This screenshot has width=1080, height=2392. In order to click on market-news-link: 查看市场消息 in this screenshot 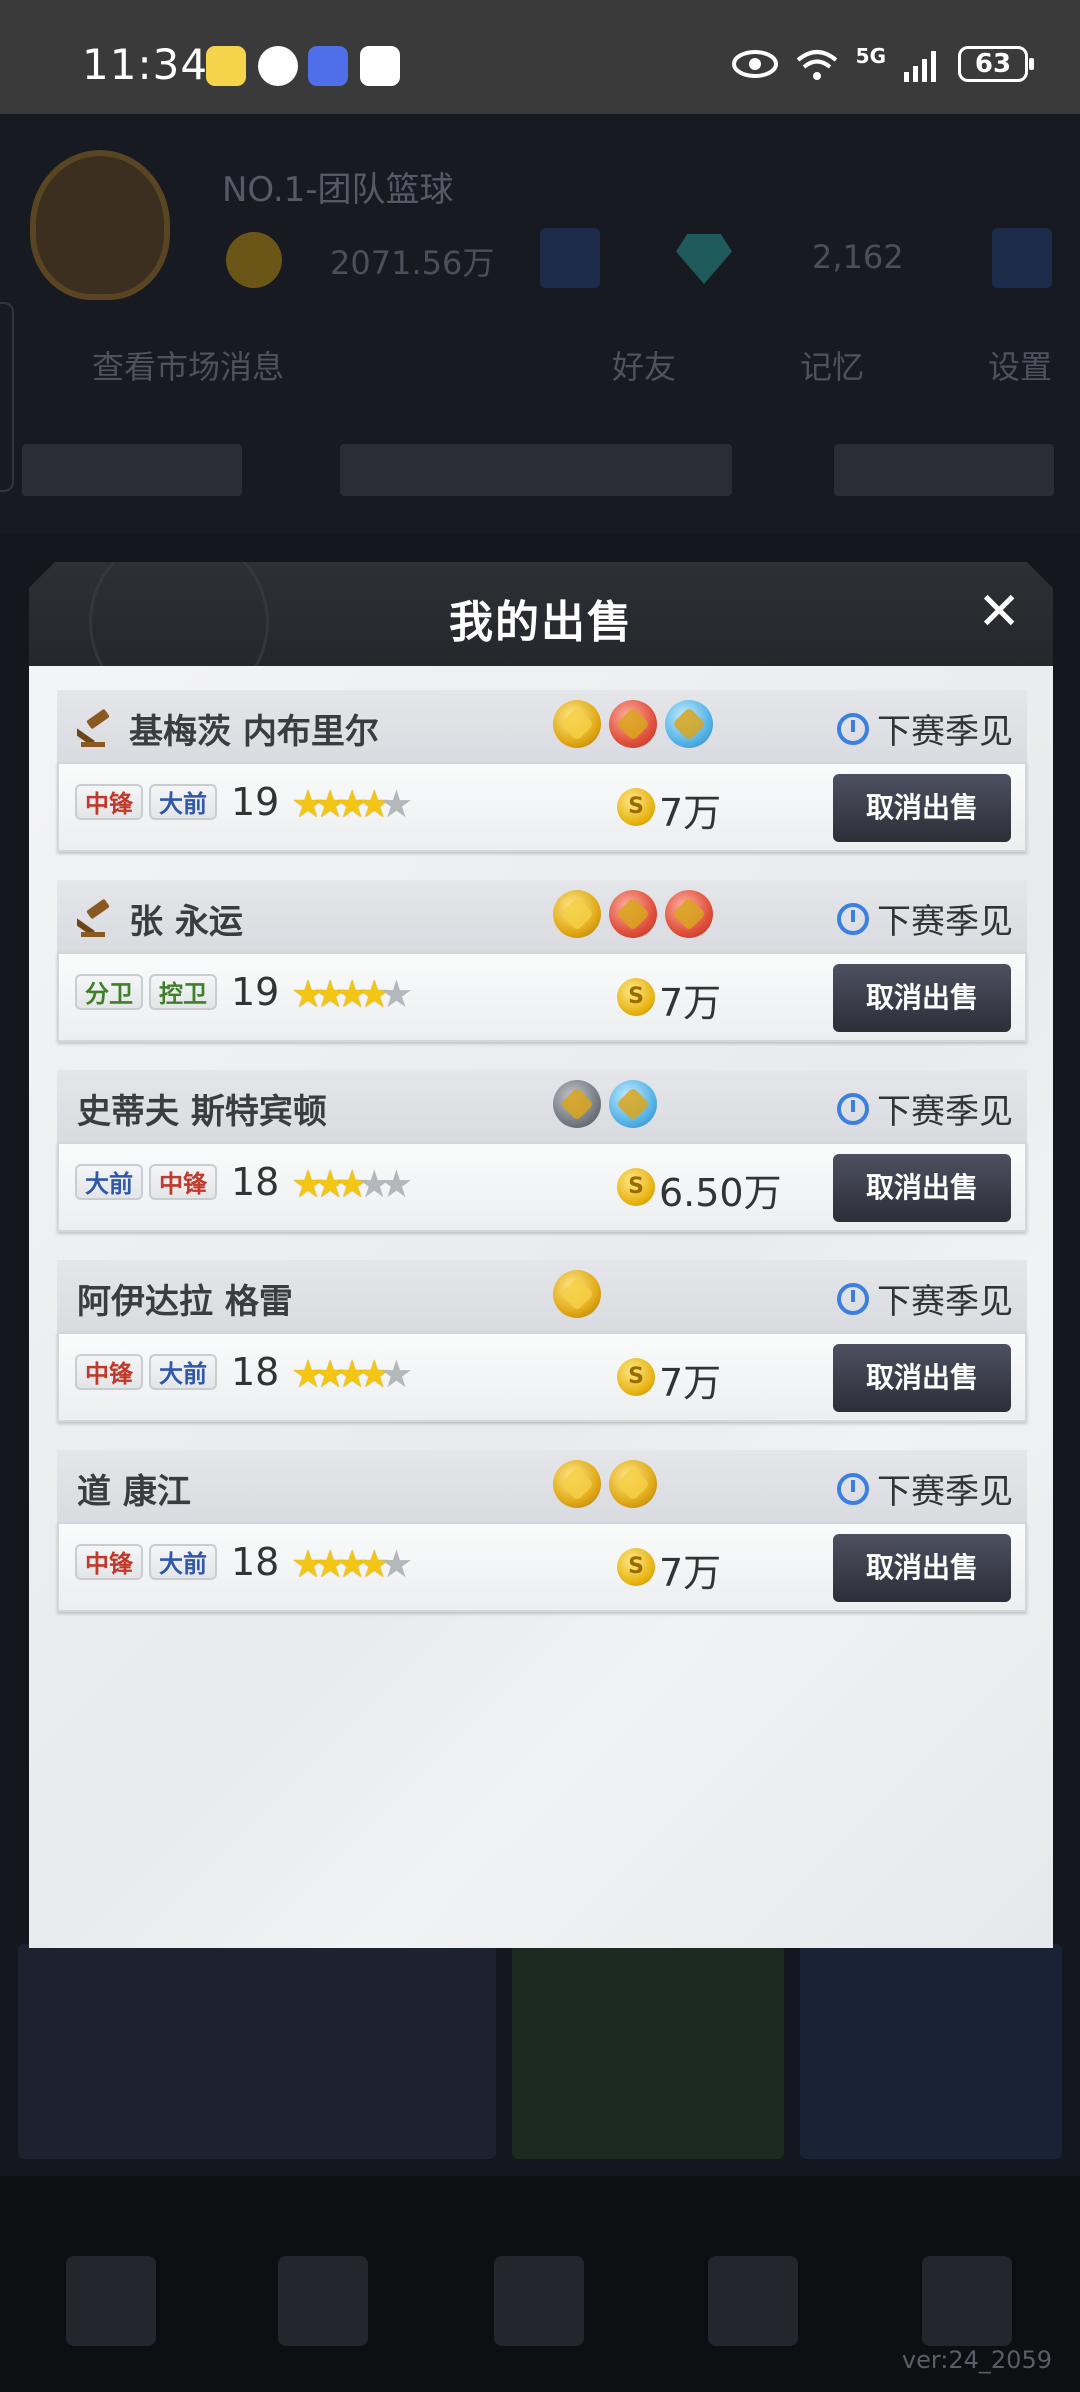, I will do `click(188, 367)`.